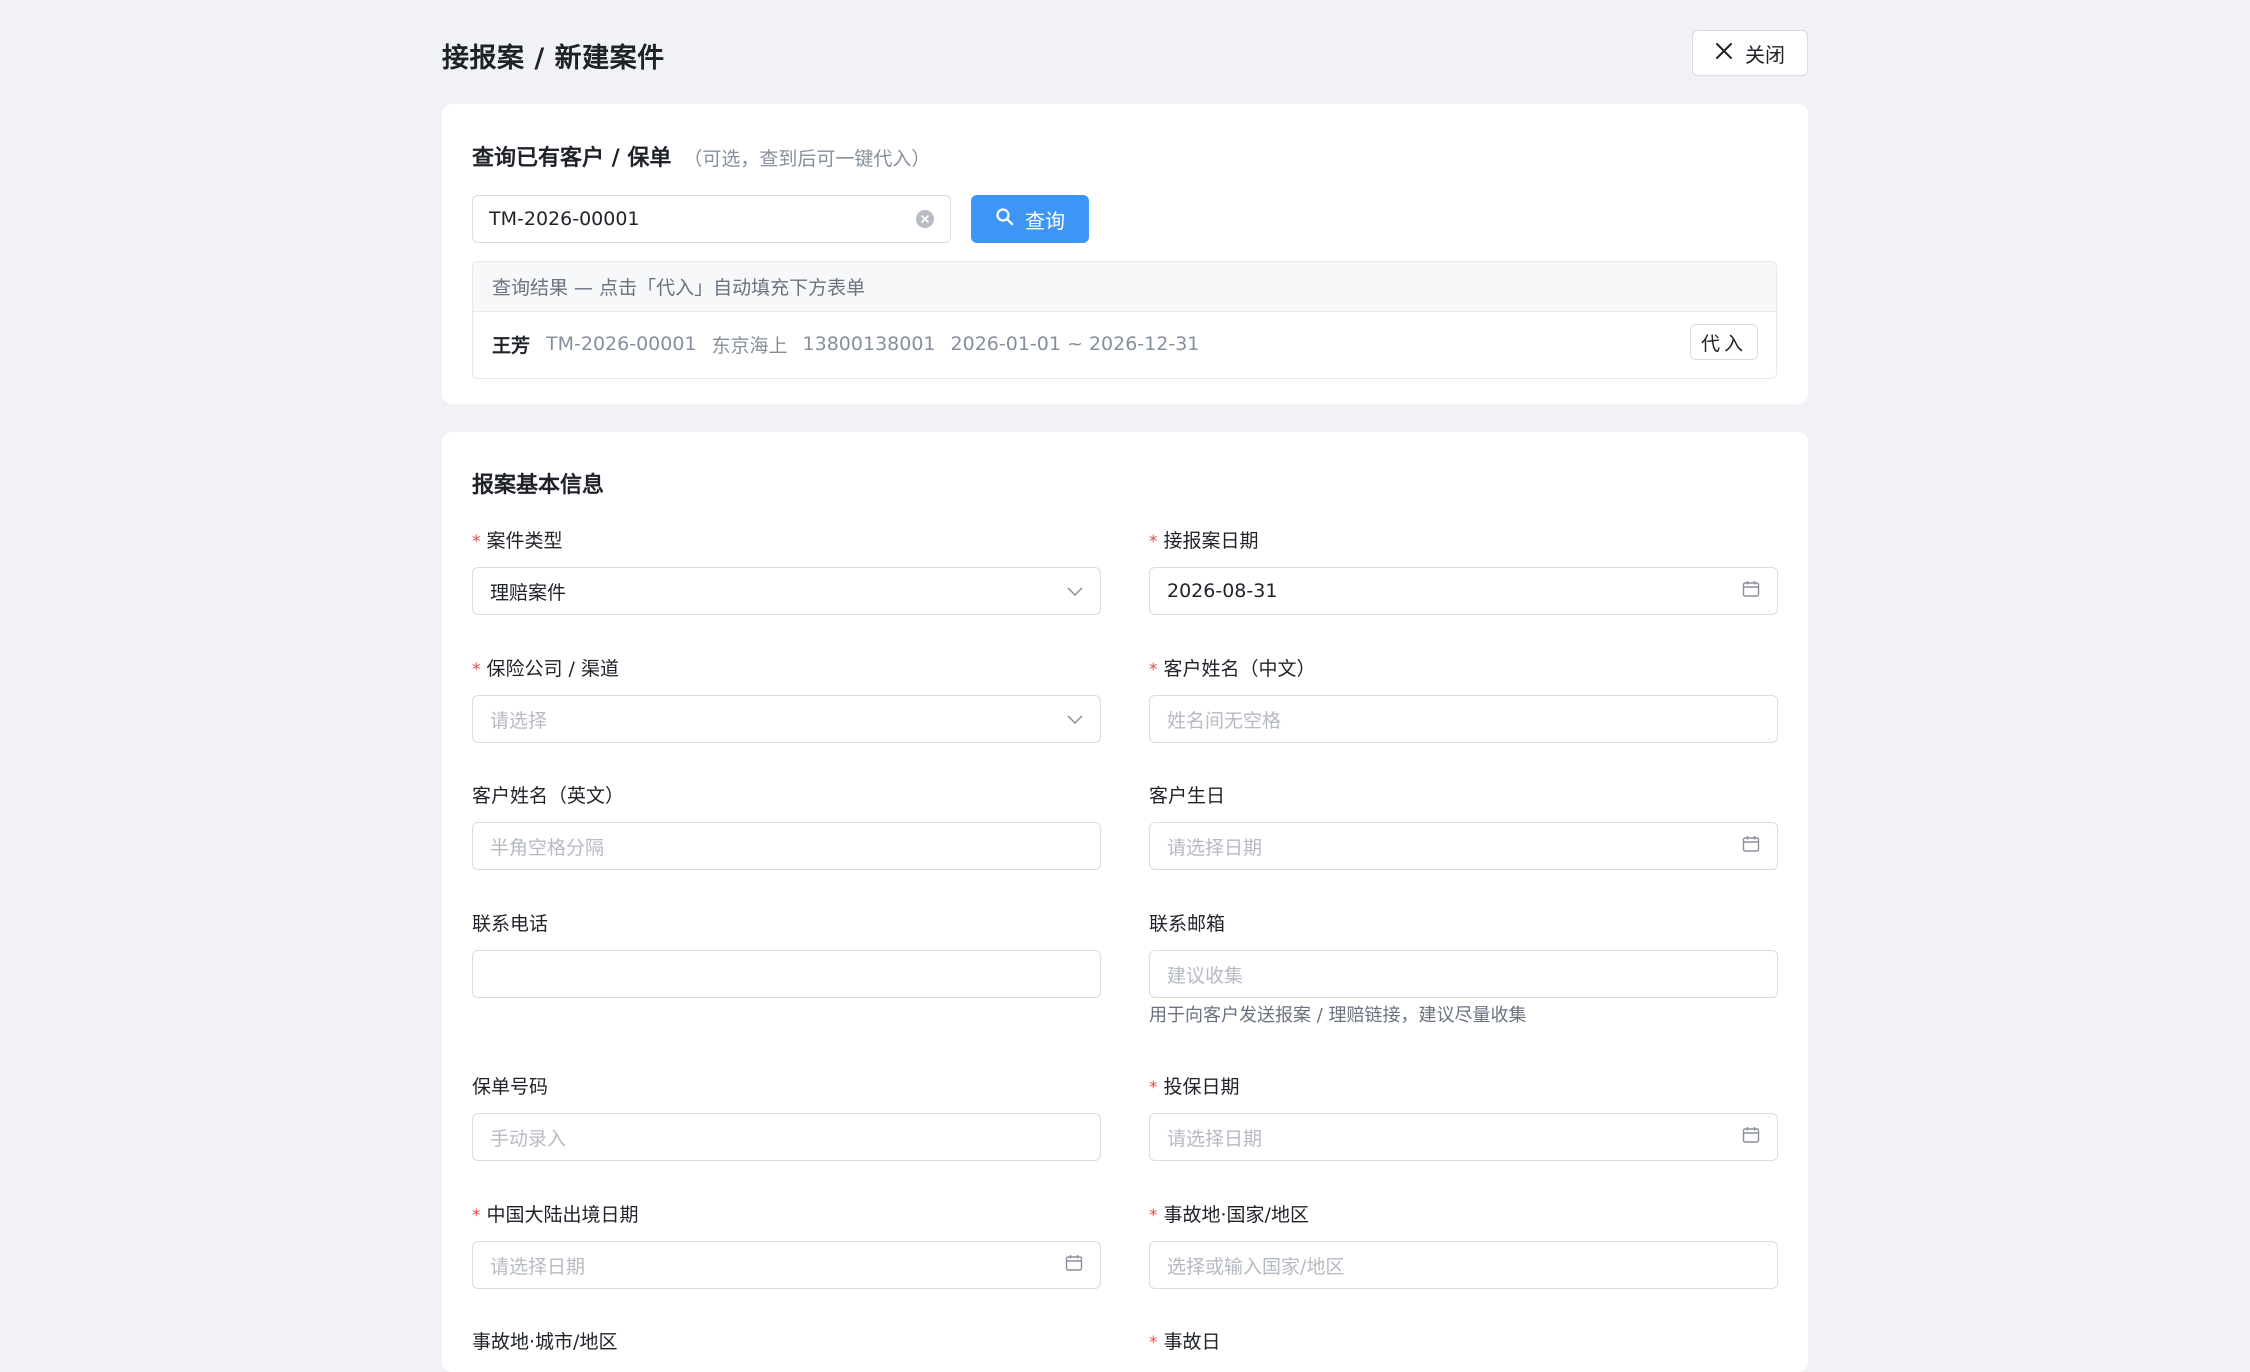 The image size is (2250, 1372). What do you see at coordinates (528, 592) in the screenshot?
I see `case-type-value: 理赔案件` at bounding box center [528, 592].